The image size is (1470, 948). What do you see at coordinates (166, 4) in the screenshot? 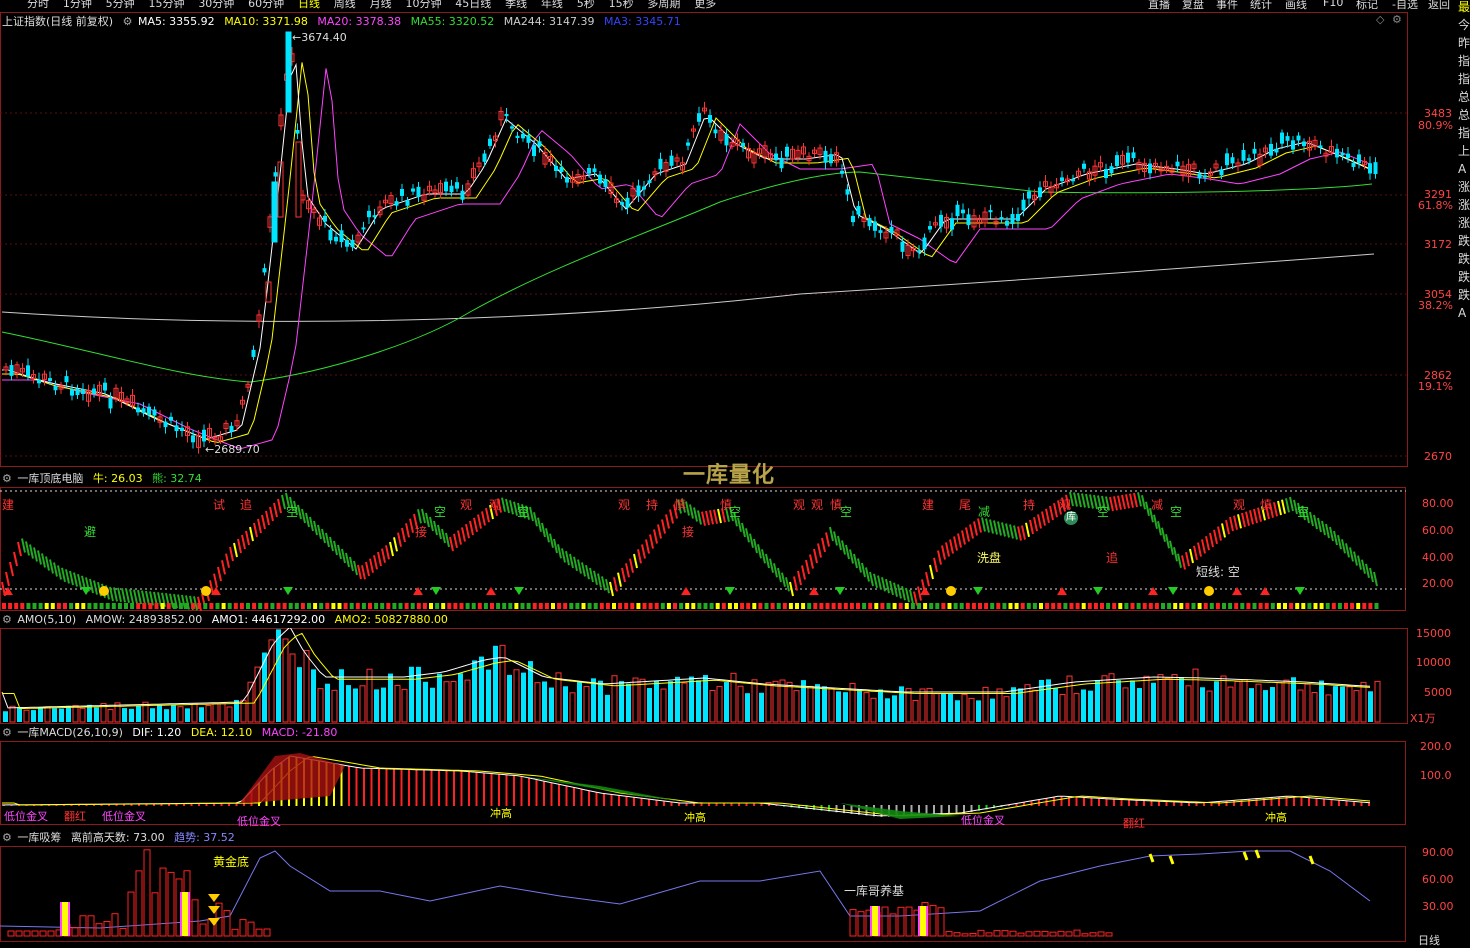
I see `tab-15min: 15分钟` at bounding box center [166, 4].